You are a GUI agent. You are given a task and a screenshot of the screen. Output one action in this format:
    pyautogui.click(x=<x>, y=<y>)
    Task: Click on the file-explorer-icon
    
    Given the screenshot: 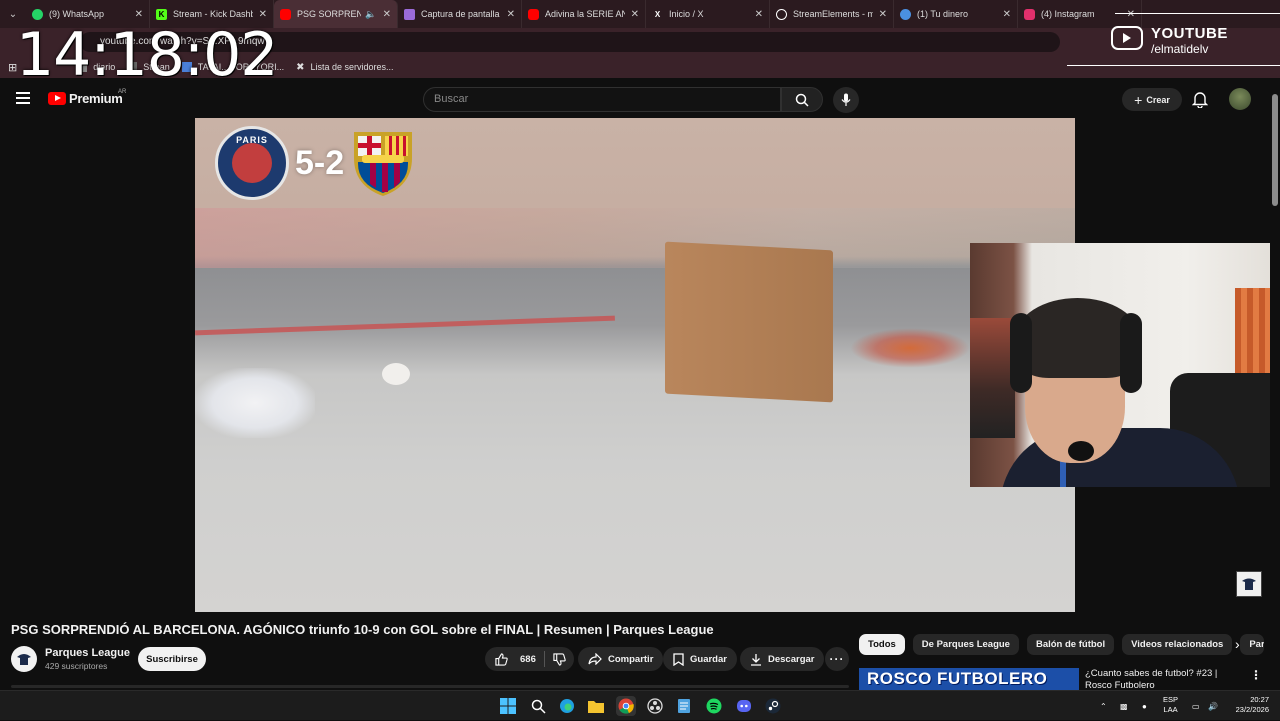 What is the action you would take?
    pyautogui.click(x=596, y=706)
    